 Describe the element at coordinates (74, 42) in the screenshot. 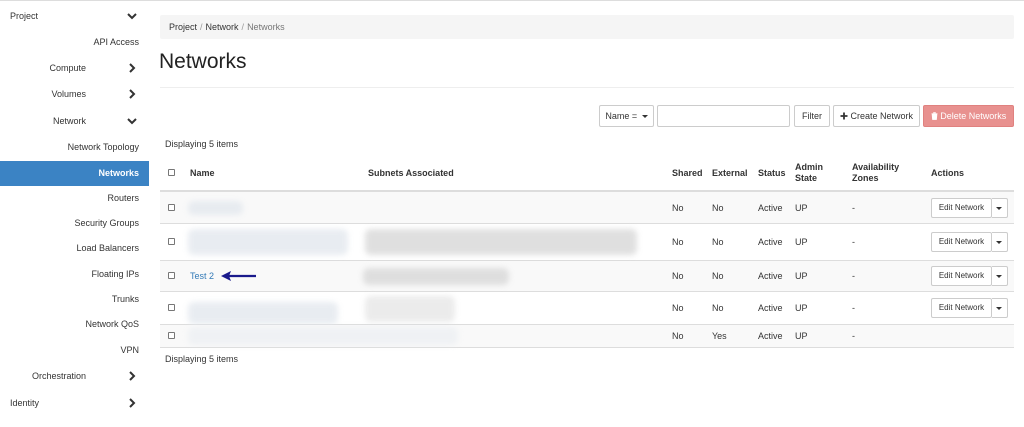

I see `sidebar-item-api-access: API Access` at that location.